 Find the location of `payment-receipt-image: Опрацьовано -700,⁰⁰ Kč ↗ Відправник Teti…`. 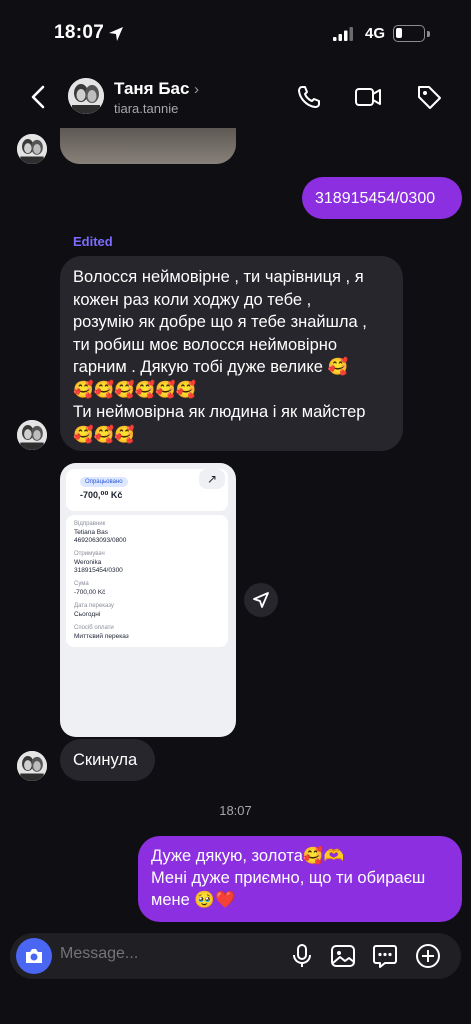

payment-receipt-image: Опрацьовано -700,⁰⁰ Kč ↗ Відправник Teti… is located at coordinates (148, 600).